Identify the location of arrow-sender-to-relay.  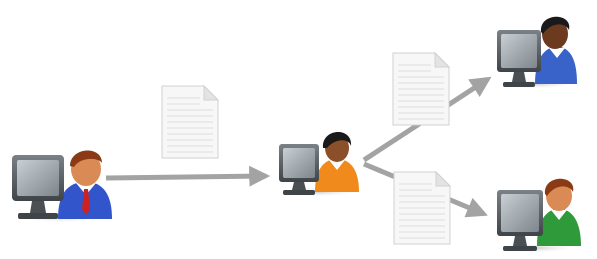
(188, 176).